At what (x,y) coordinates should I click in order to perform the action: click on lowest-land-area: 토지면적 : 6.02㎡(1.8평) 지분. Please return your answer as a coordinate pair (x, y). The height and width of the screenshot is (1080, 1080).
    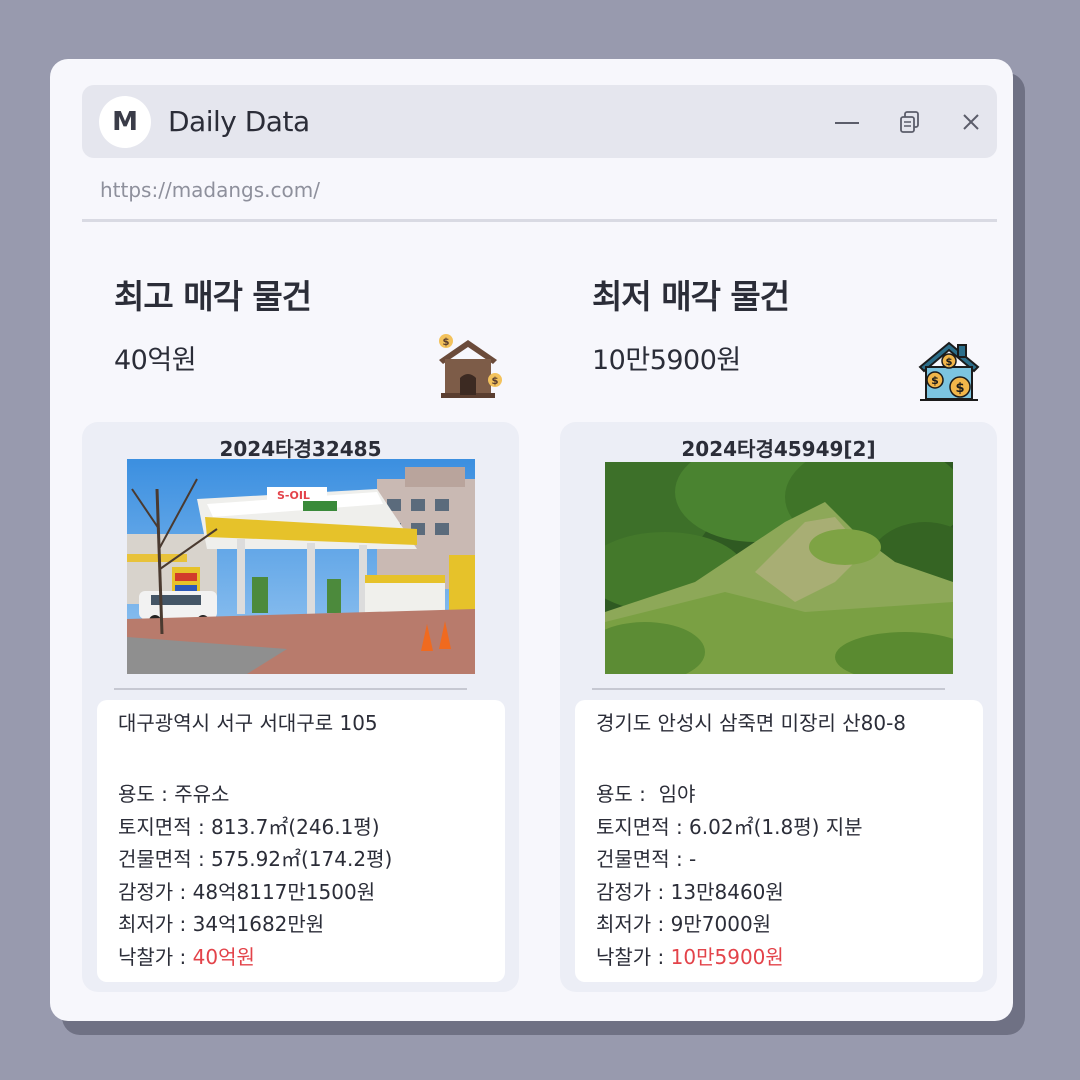
    Looking at the image, I should click on (729, 826).